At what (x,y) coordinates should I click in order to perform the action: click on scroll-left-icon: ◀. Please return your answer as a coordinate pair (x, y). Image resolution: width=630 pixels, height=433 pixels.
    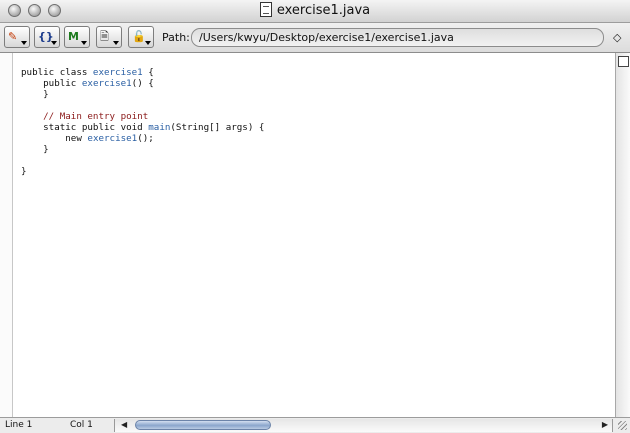
    Looking at the image, I should click on (124, 425).